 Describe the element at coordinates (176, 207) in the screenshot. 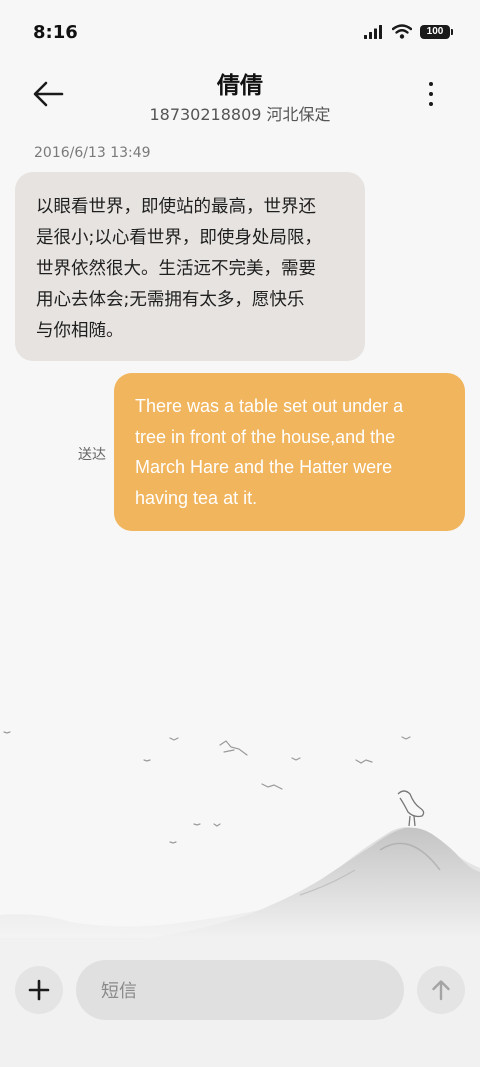

I see `message-line: 以眼看世界，即使站的最高，世界还` at that location.